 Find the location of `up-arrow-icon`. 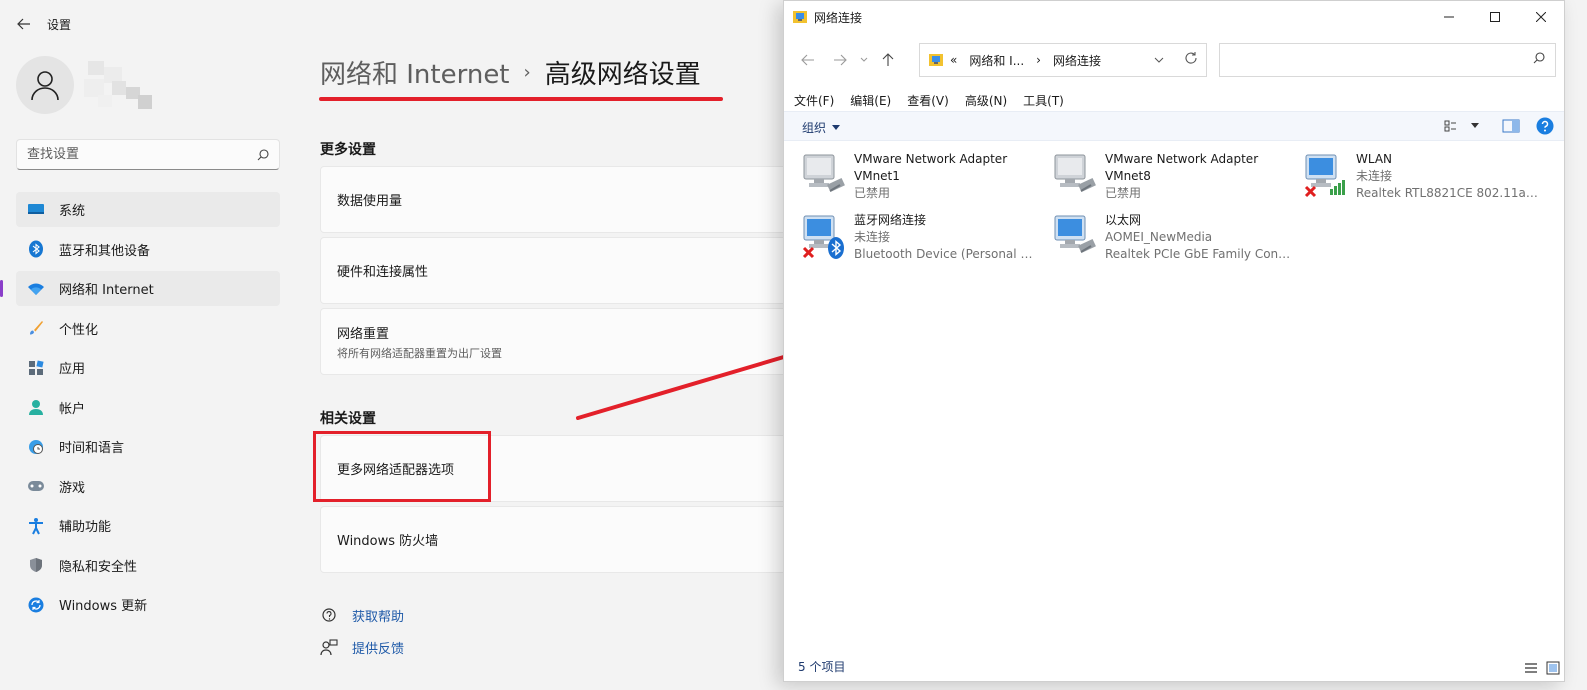

up-arrow-icon is located at coordinates (888, 59).